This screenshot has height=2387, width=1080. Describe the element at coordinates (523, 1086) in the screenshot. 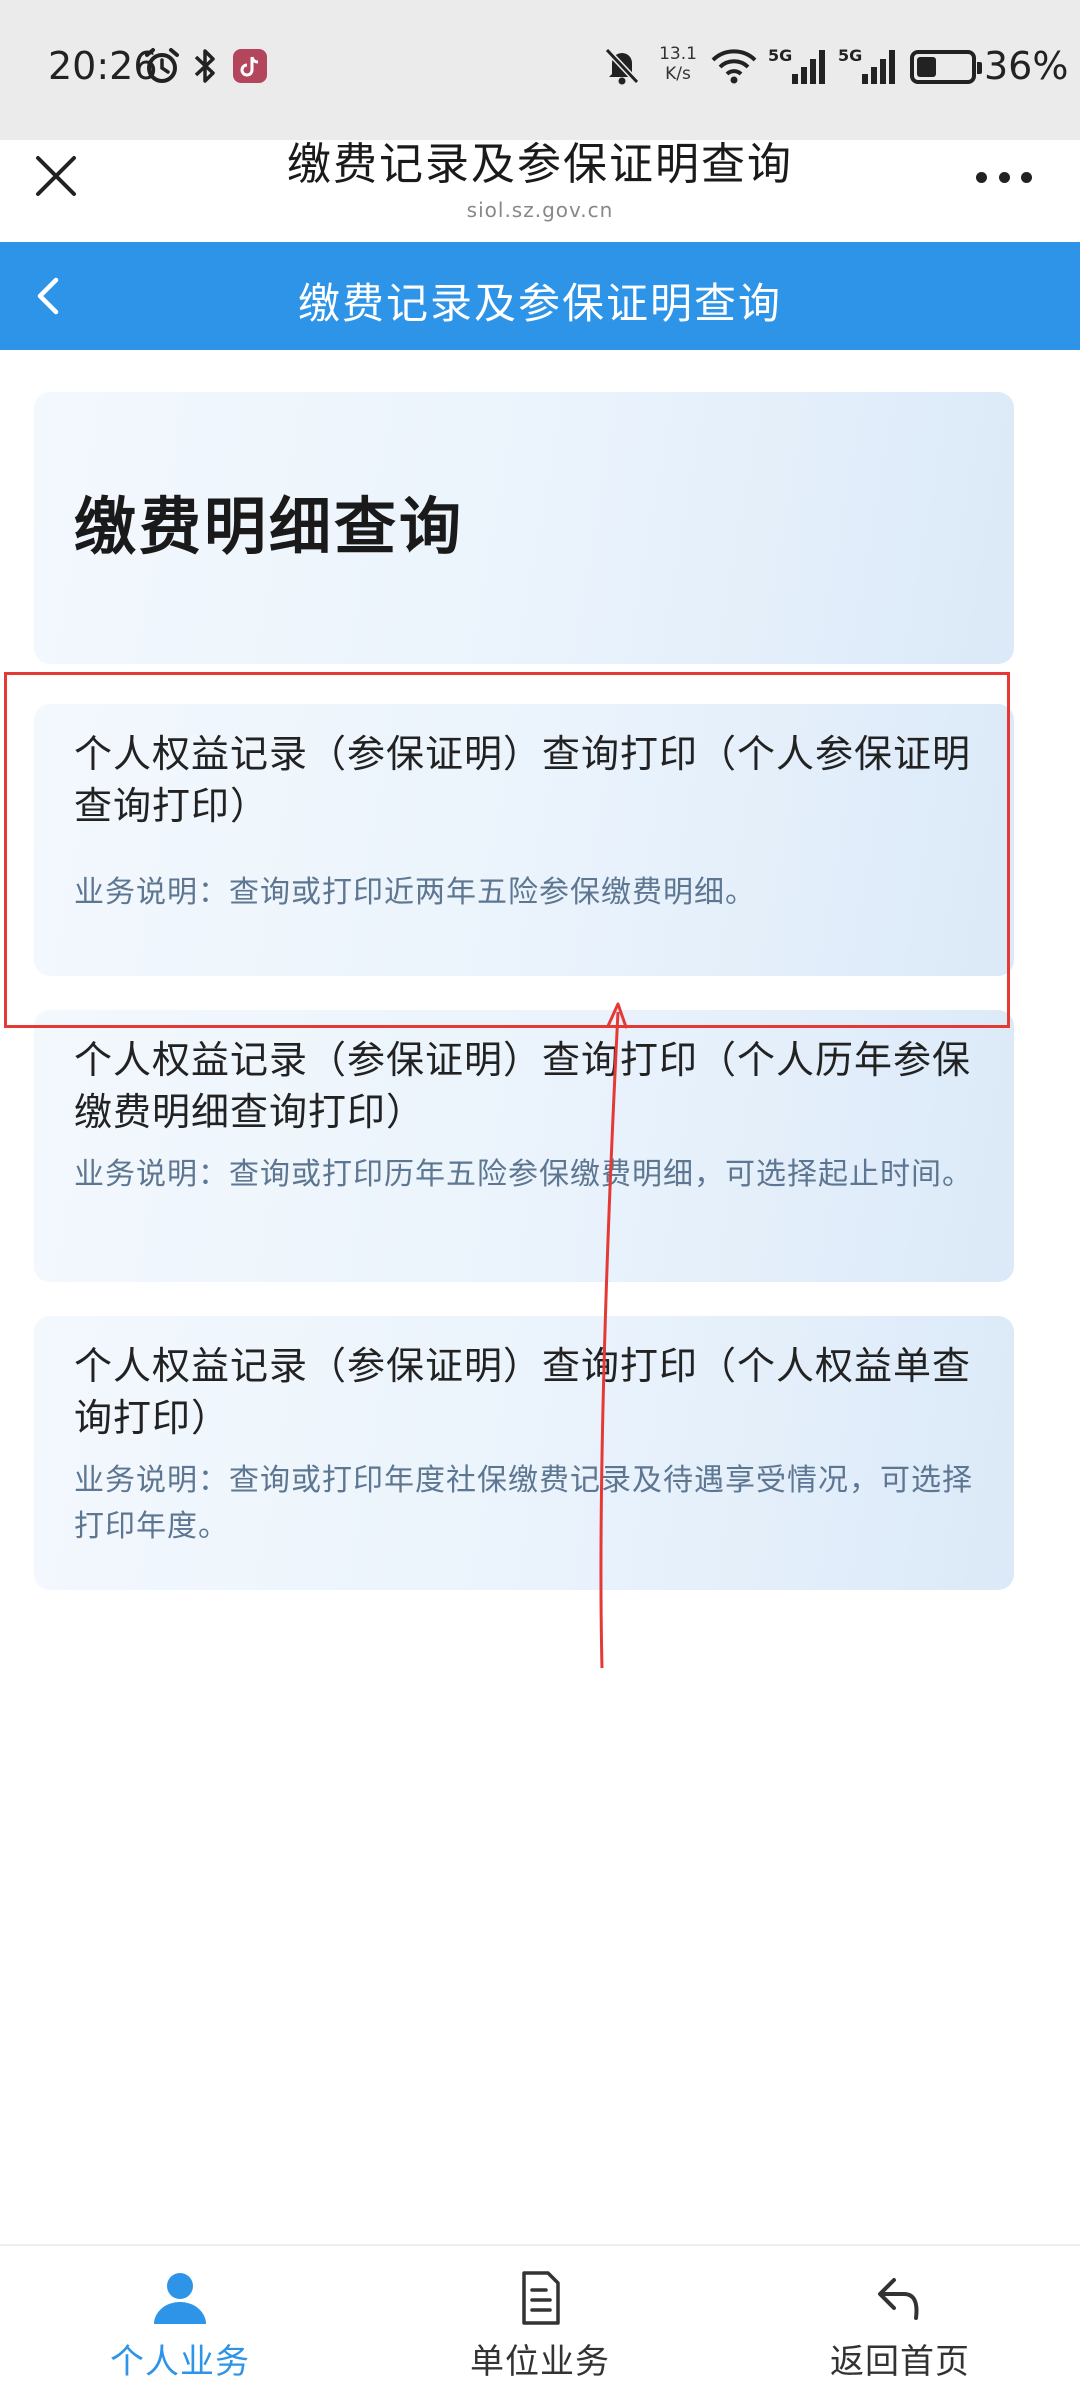

I see `service-title: 个人权益记录（参保证明）查询打印（个人历年参保缴费明细查询打印）` at that location.